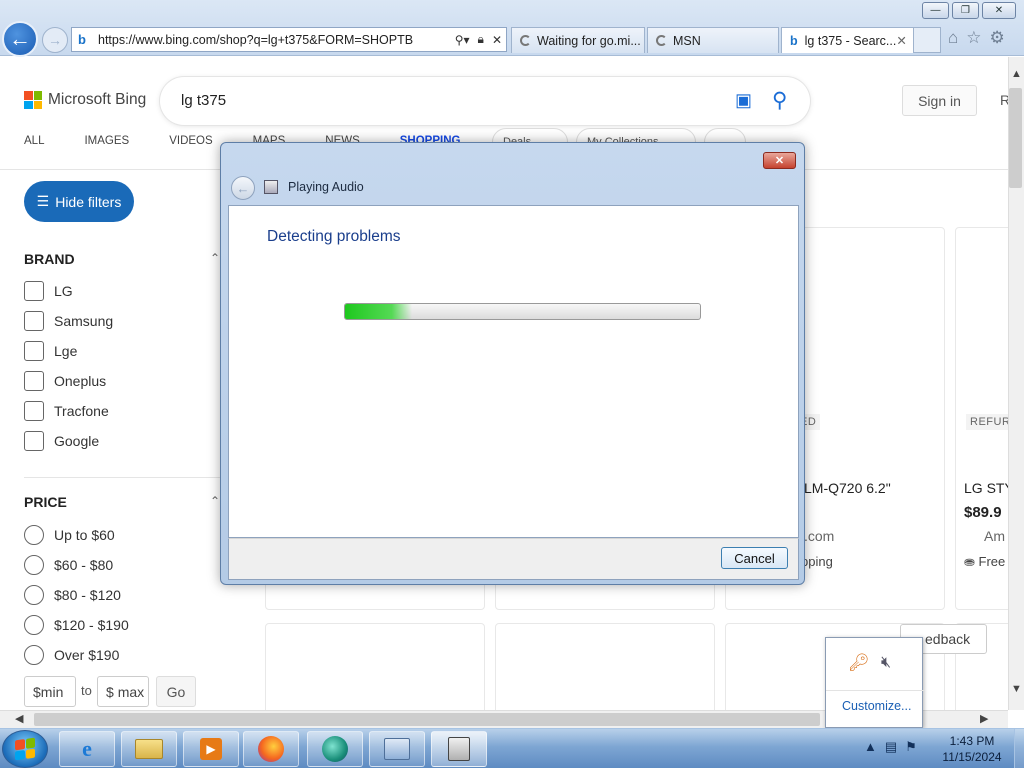 The height and width of the screenshot is (768, 1024). I want to click on taskbar-file-explorer, so click(149, 749).